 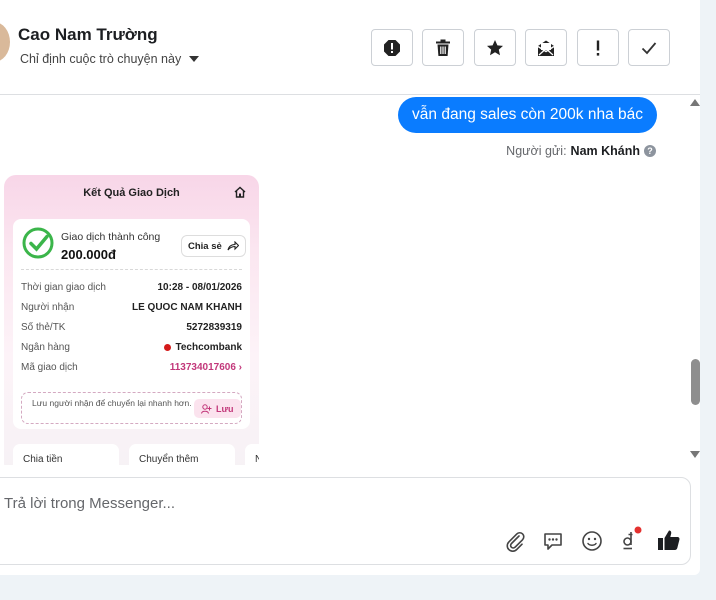 I want to click on row-label: Thời gian giao dịch, so click(x=63, y=287).